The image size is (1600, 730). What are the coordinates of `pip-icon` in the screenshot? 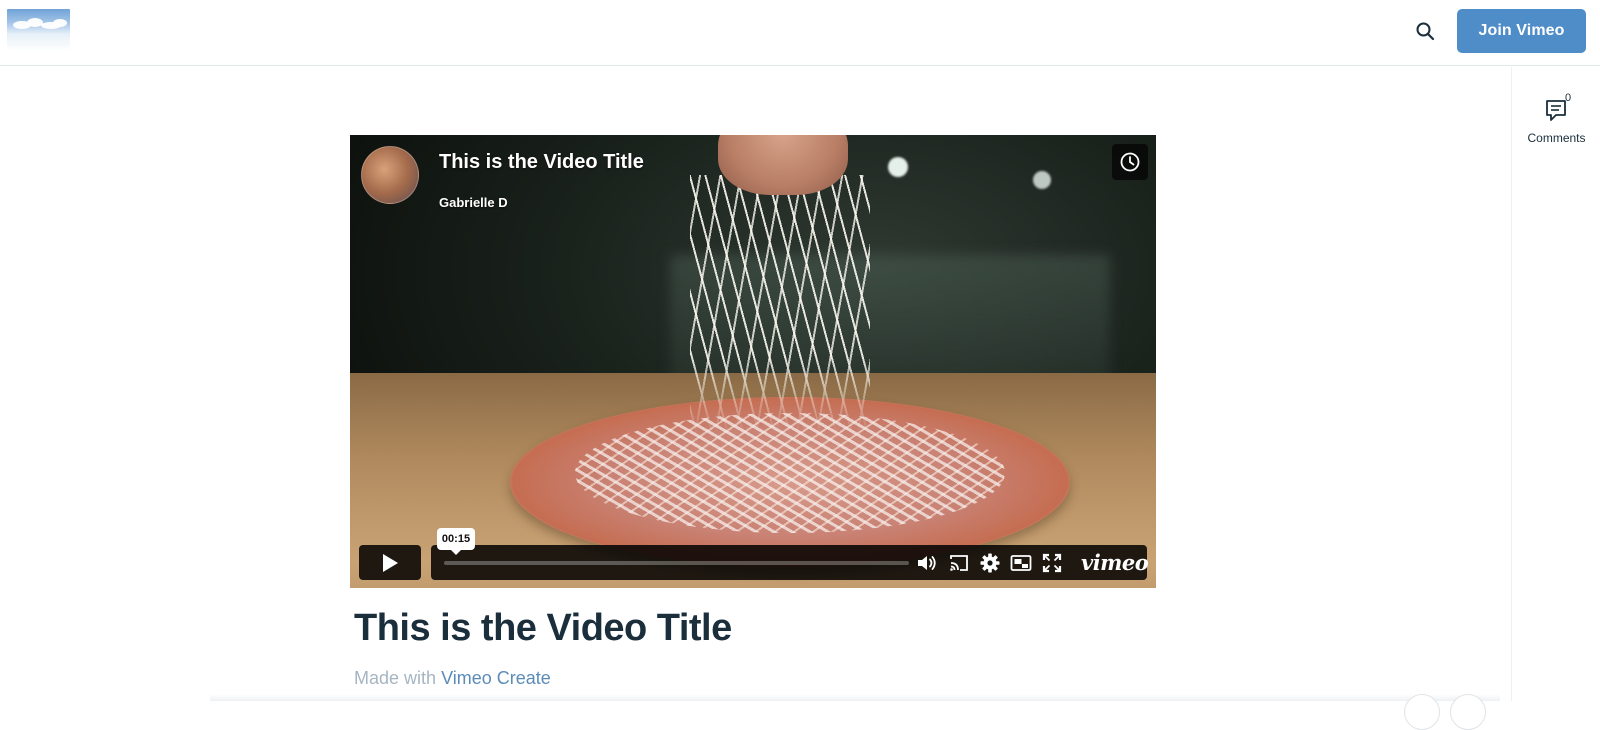 It's located at (1021, 563).